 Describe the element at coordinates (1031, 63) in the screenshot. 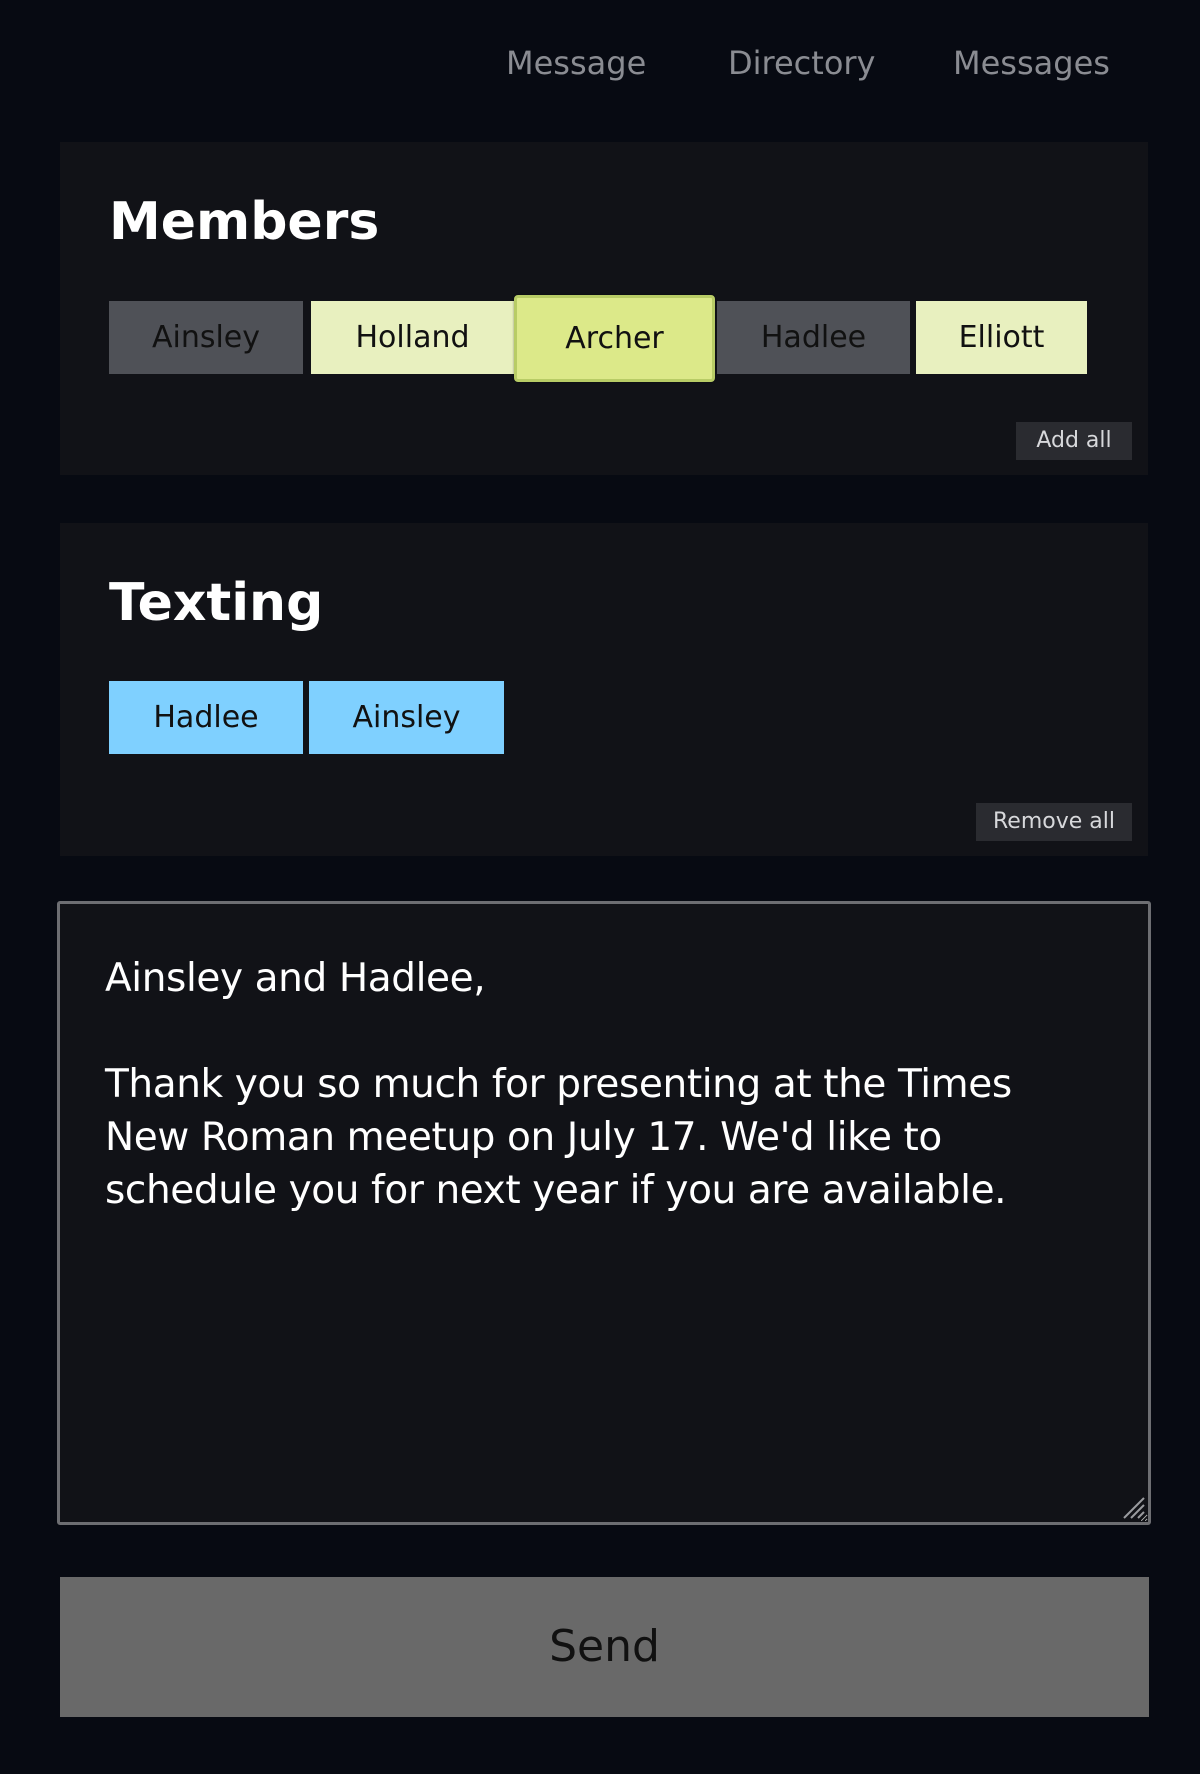

I see `nav-link-messages: Messages` at that location.